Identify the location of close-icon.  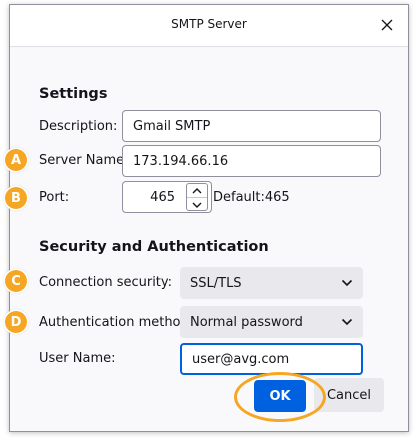
(387, 25).